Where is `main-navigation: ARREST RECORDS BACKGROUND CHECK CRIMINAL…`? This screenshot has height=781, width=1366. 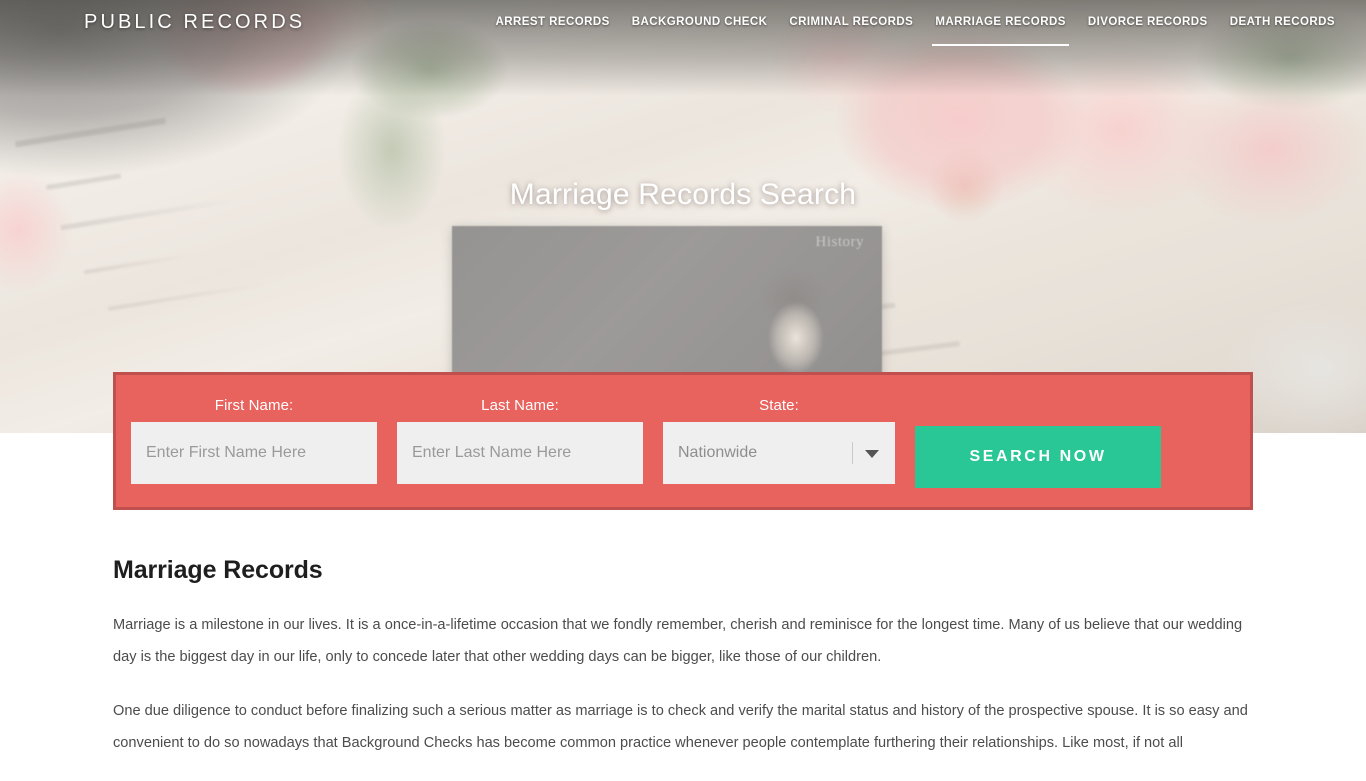
main-navigation: ARREST RECORDS BACKGROUND CHECK CRIMINAL… is located at coordinates (915, 28).